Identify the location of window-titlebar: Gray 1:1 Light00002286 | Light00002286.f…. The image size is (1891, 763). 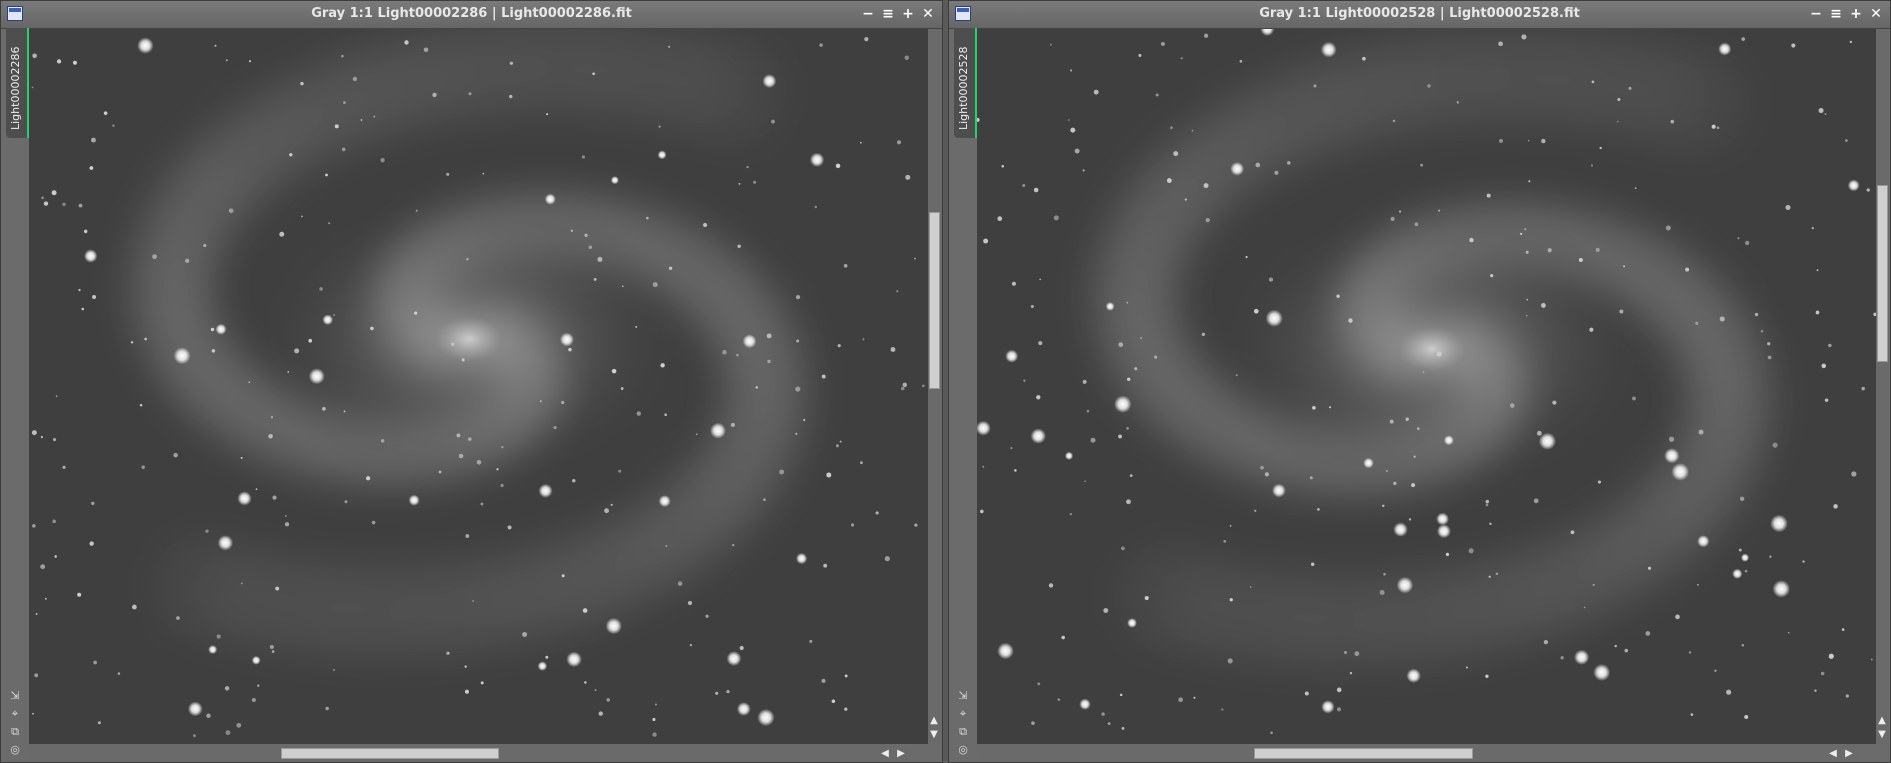
(471, 15).